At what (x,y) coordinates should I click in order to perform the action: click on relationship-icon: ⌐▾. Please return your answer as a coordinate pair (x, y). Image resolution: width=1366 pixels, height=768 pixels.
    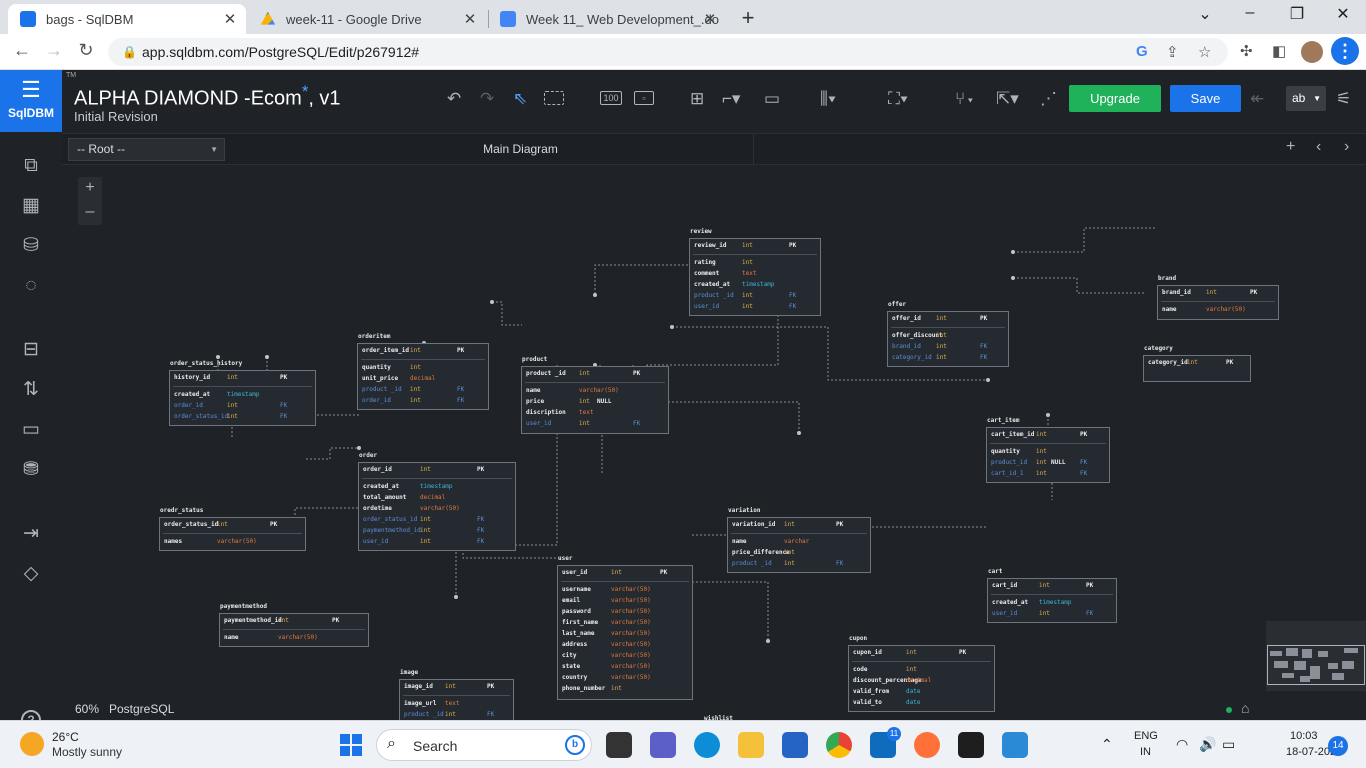
    Looking at the image, I should click on (731, 99).